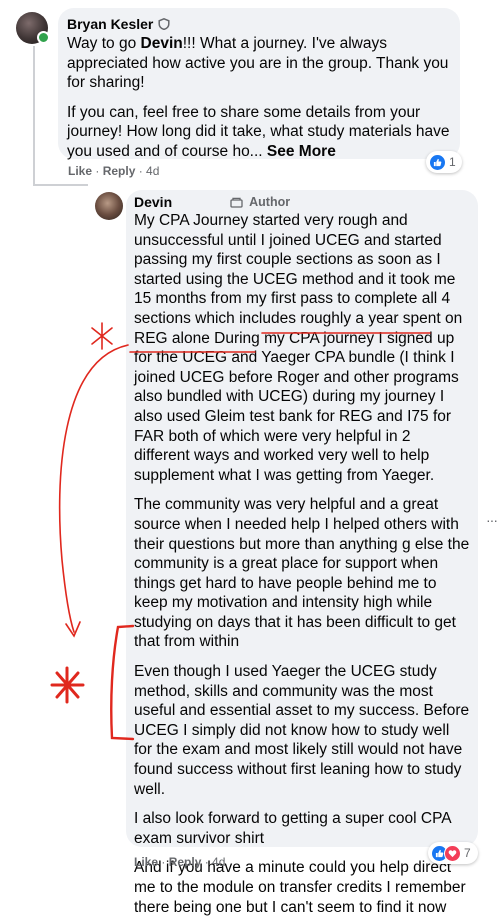 Image resolution: width=500 pixels, height=917 pixels. Describe the element at coordinates (452, 162) in the screenshot. I see `reaction-count: 1` at that location.